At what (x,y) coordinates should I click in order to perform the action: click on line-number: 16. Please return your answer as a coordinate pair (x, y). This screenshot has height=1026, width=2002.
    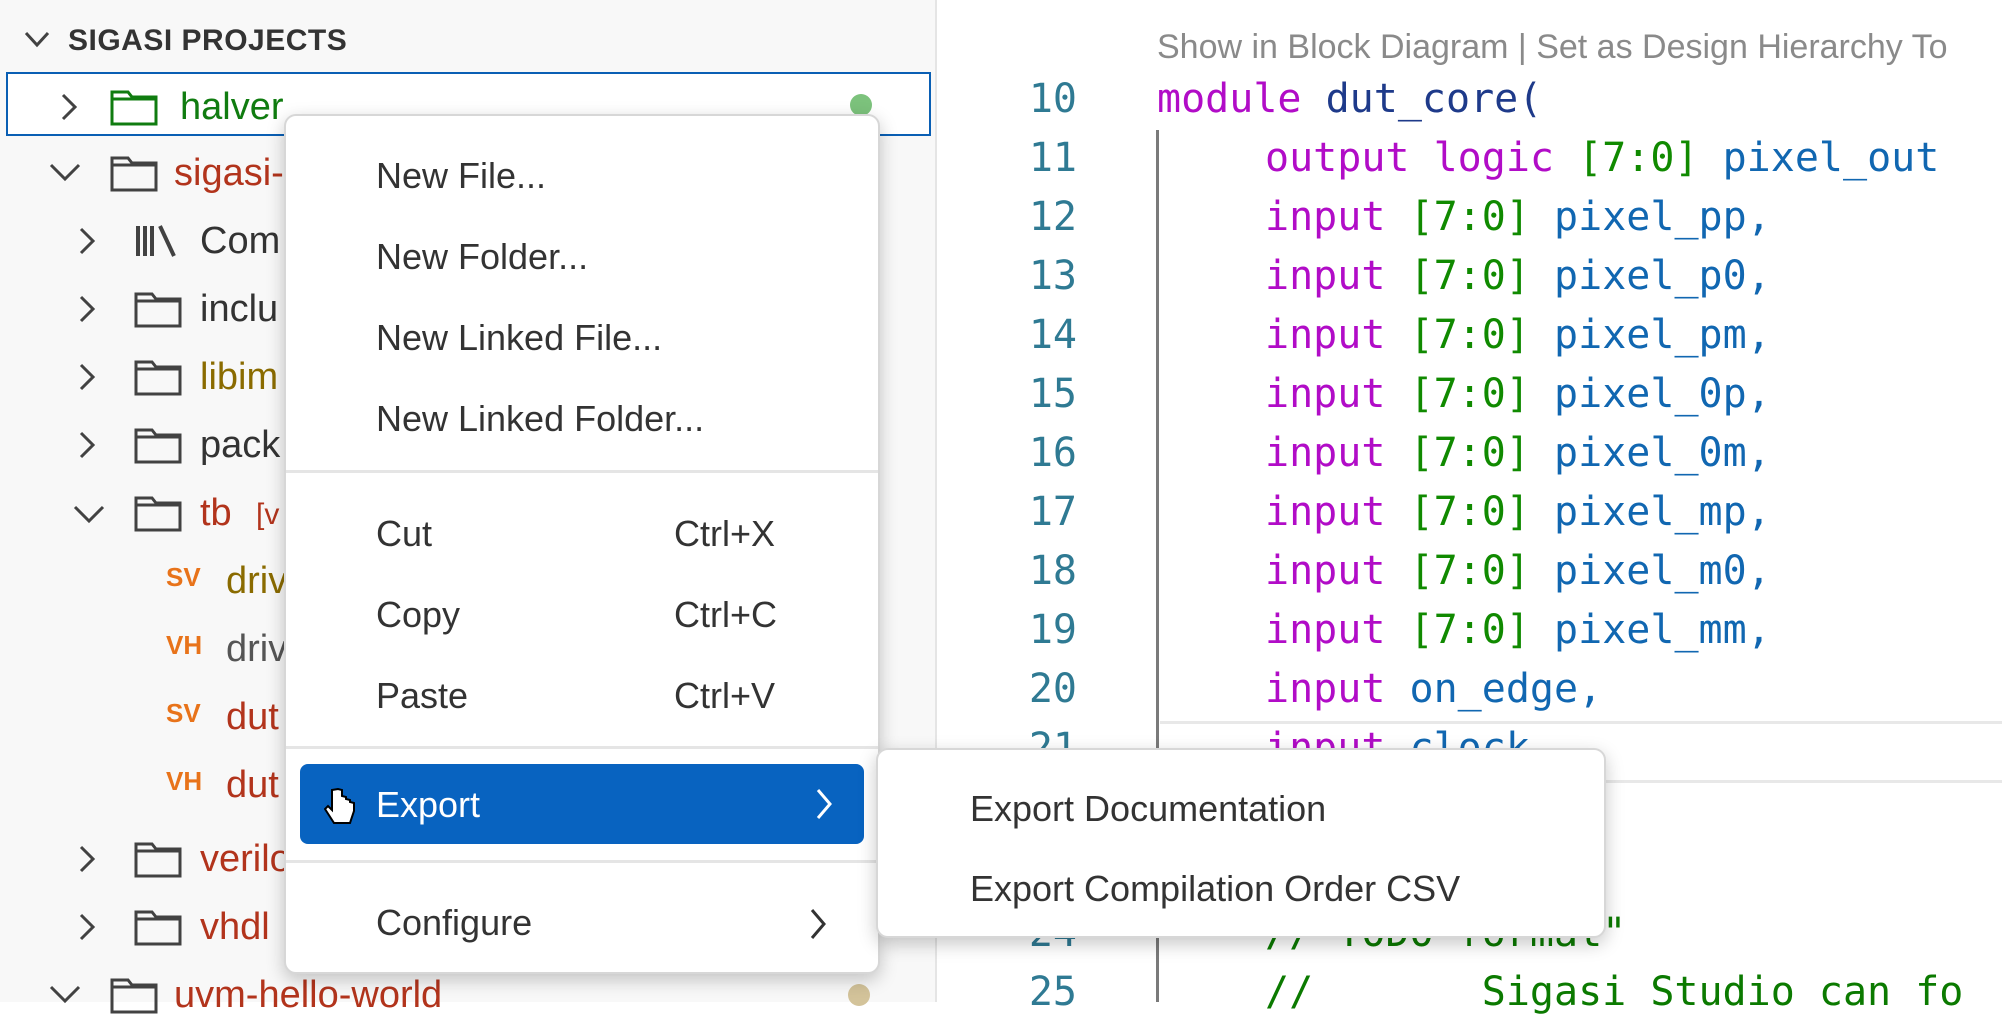
    Looking at the image, I should click on (1052, 453).